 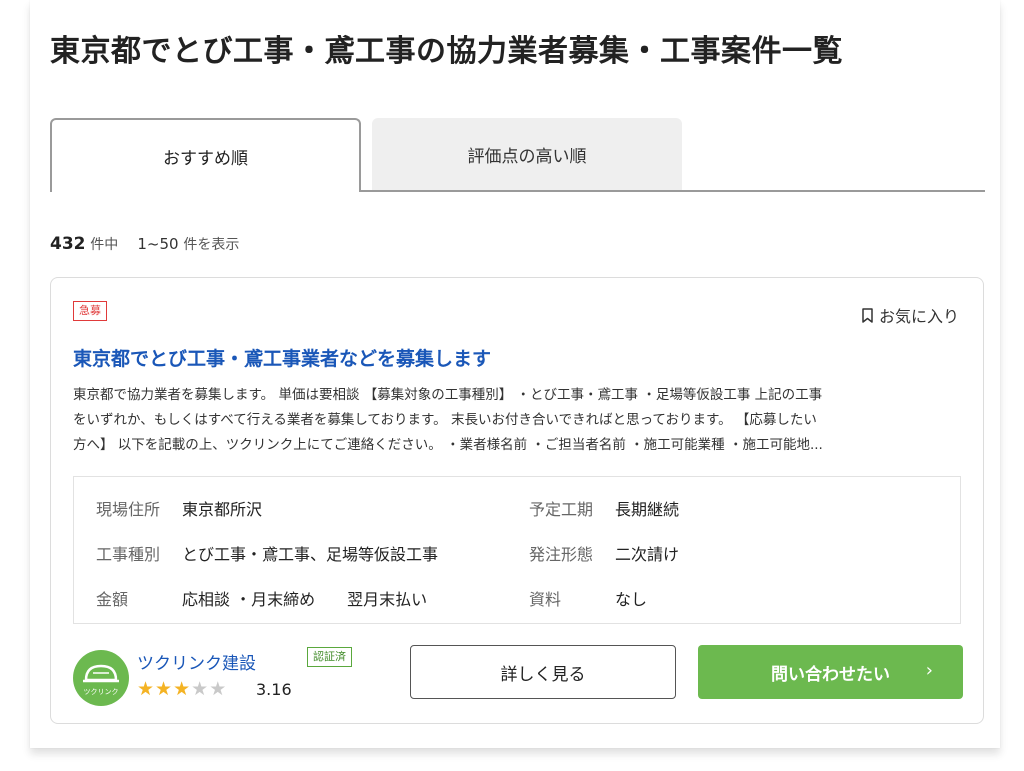 I want to click on results-count: 432 件中 1~50 件を表示, so click(x=144, y=244).